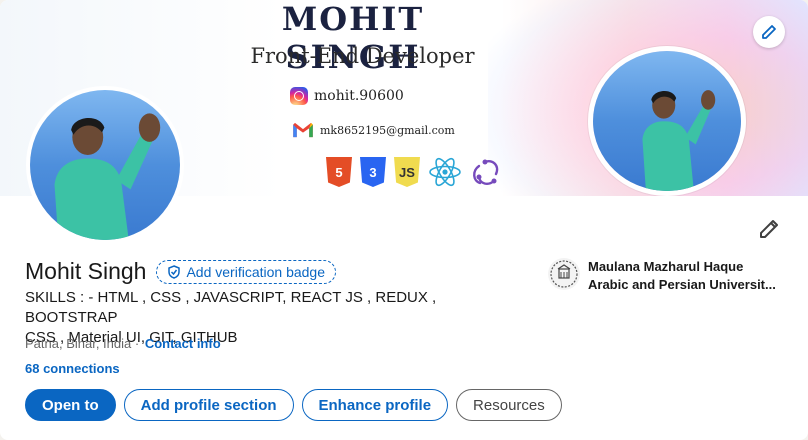  I want to click on verified-shield-icon, so click(174, 271).